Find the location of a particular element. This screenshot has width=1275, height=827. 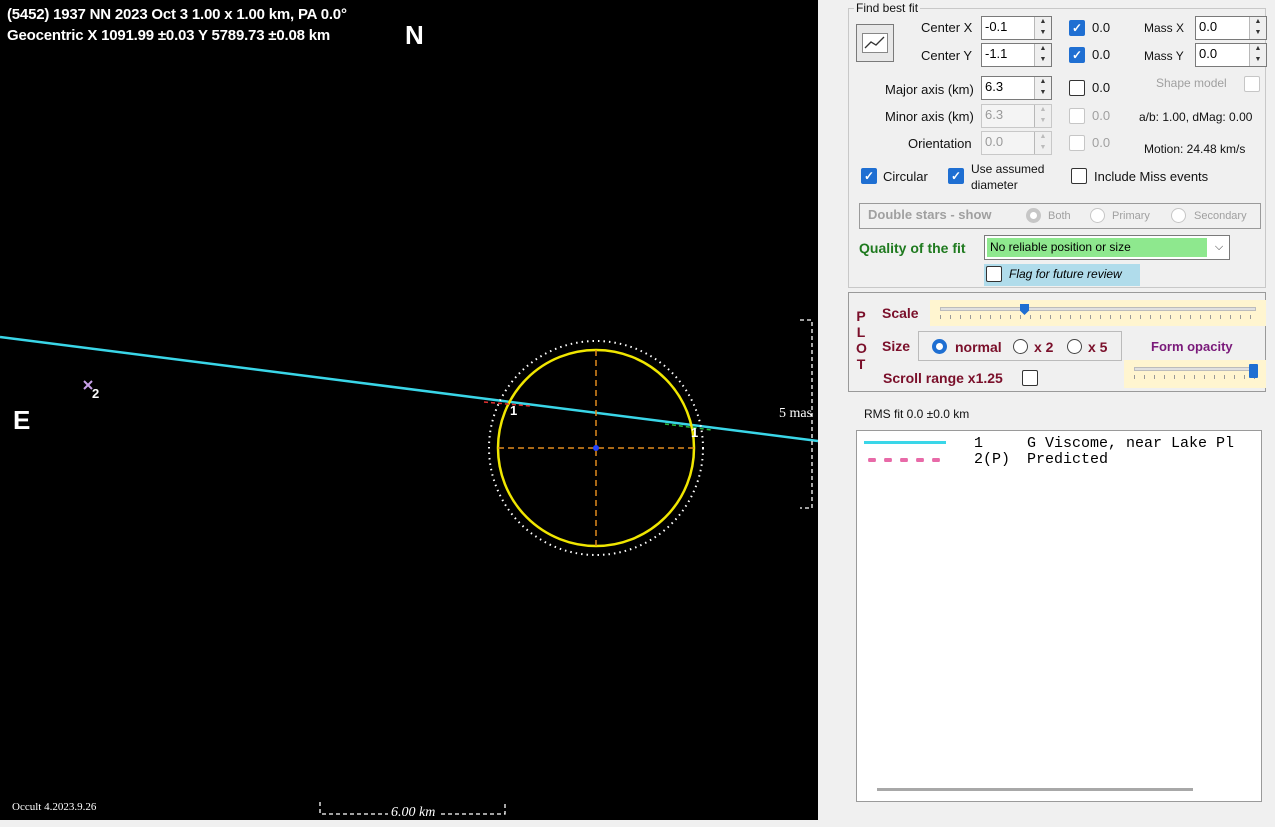

chord-label-disappear: 1 is located at coordinates (514, 410).